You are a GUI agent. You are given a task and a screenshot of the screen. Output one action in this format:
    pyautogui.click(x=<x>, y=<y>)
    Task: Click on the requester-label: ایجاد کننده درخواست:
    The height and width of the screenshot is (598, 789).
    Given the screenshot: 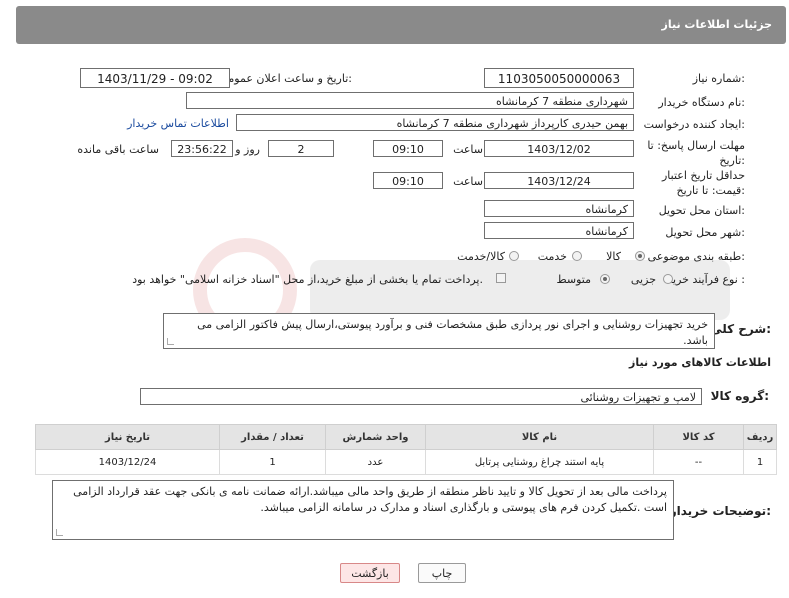 What is the action you would take?
    pyautogui.click(x=694, y=124)
    